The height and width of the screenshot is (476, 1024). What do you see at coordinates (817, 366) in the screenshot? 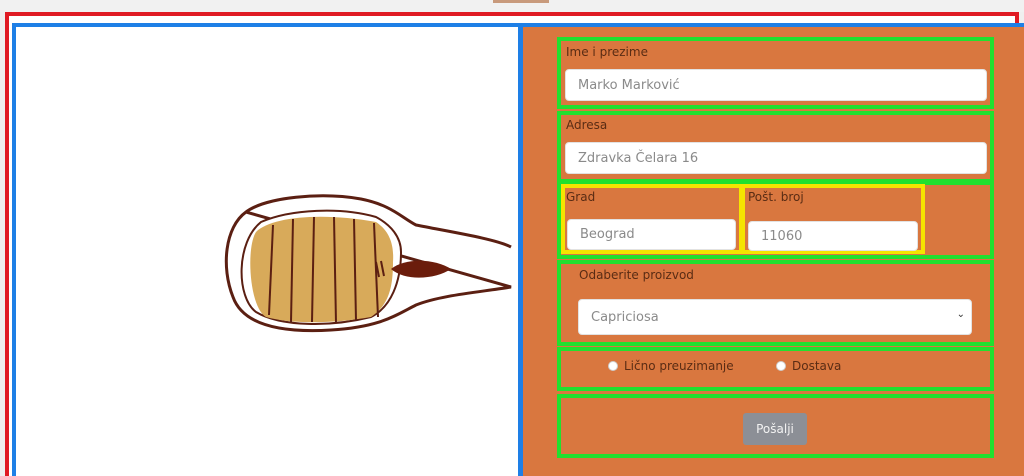
I see `radio-delivery-label: Dostava` at bounding box center [817, 366].